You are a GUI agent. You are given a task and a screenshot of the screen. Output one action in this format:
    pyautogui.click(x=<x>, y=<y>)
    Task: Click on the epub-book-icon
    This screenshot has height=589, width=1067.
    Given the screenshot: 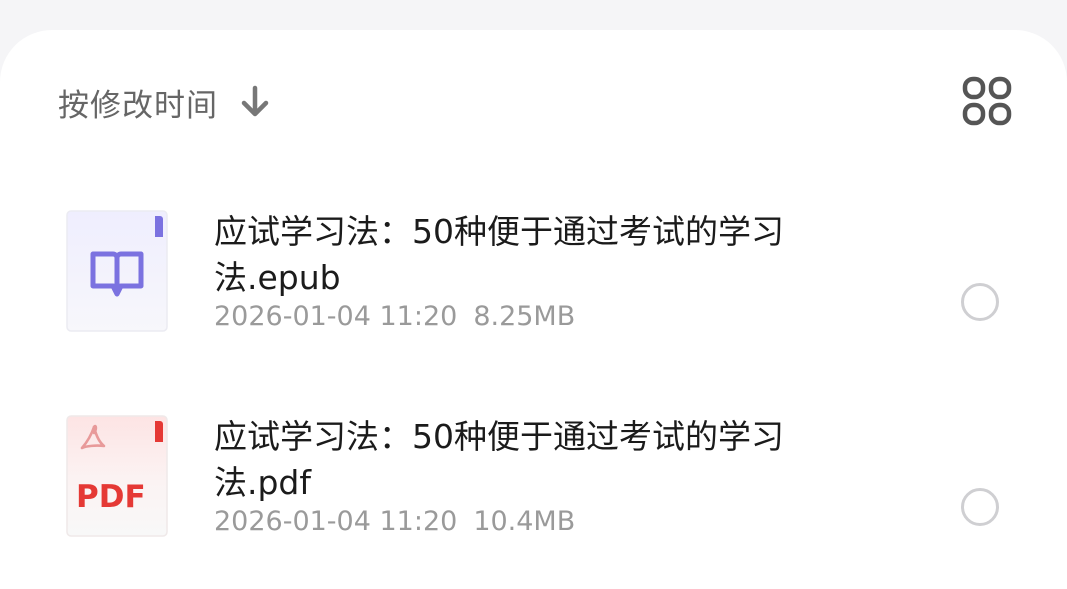 What is the action you would take?
    pyautogui.click(x=117, y=271)
    